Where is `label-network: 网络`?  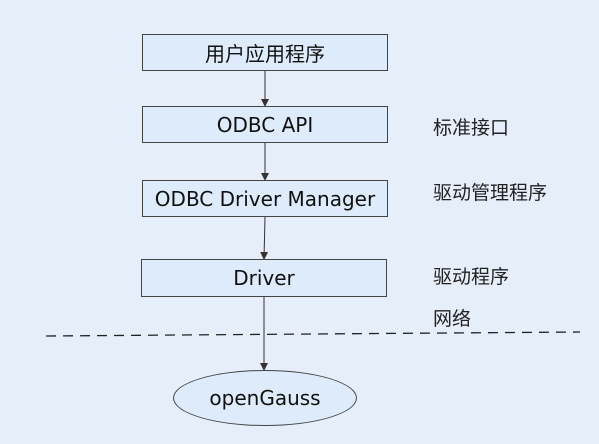 label-network: 网络 is located at coordinates (452, 319).